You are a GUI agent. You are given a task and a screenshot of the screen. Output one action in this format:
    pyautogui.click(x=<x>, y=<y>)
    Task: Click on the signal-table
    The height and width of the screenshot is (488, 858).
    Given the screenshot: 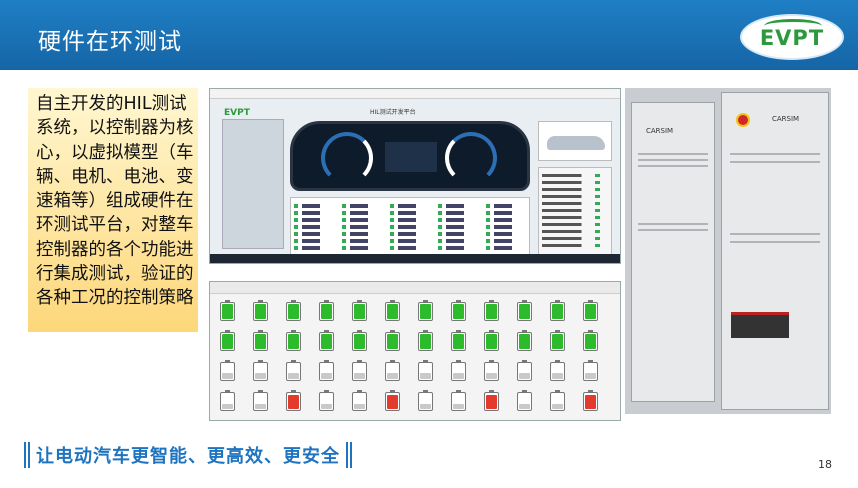 What is the action you would take?
    pyautogui.click(x=410, y=226)
    